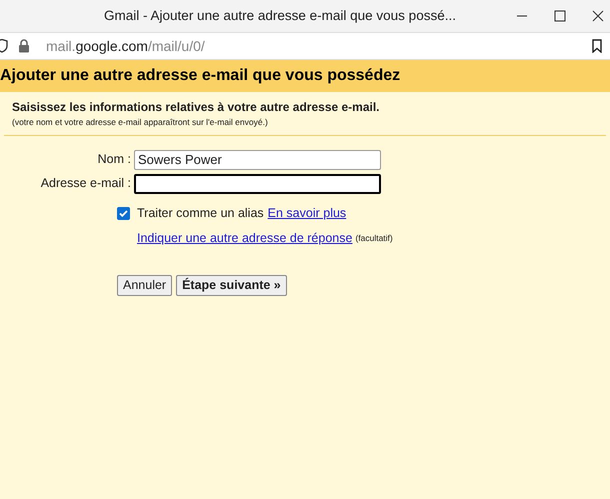  What do you see at coordinates (114, 159) in the screenshot?
I see `field-label: Nom :` at bounding box center [114, 159].